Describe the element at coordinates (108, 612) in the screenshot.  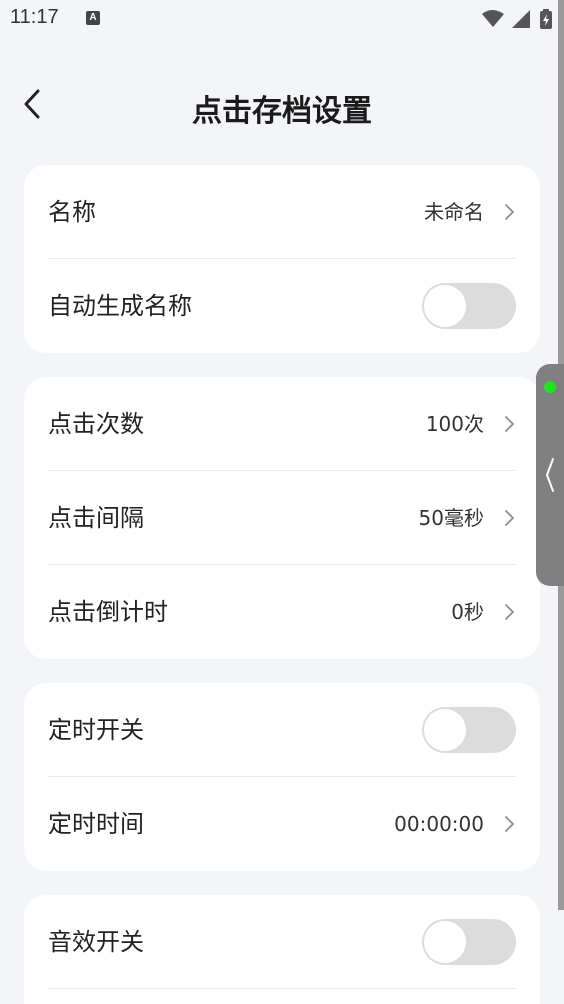
I see `row-click-countdown-label: 点击倒计时` at that location.